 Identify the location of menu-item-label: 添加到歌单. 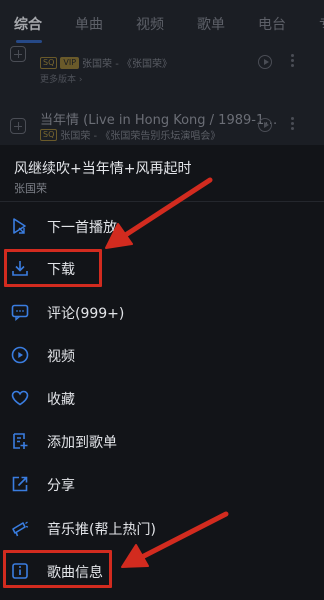
(82, 443).